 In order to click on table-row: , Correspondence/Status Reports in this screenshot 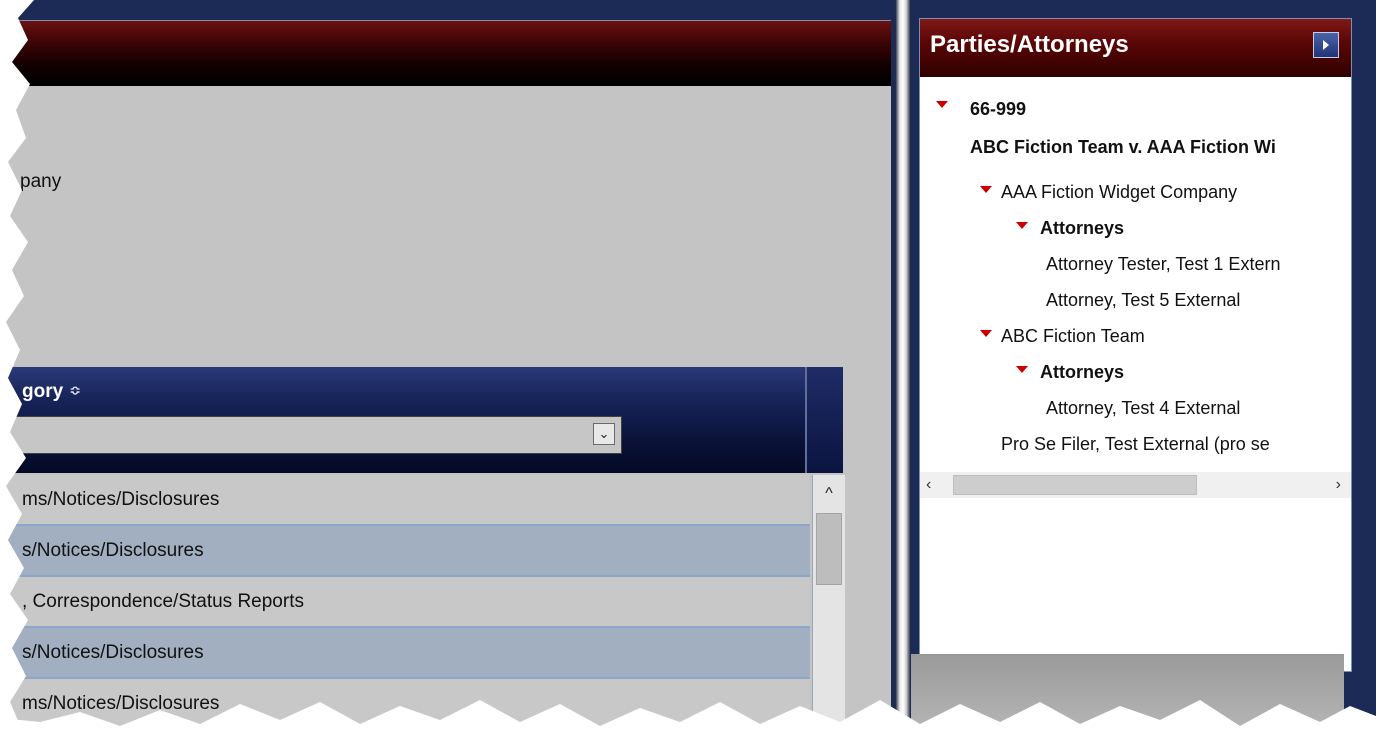, I will do `click(405, 602)`.